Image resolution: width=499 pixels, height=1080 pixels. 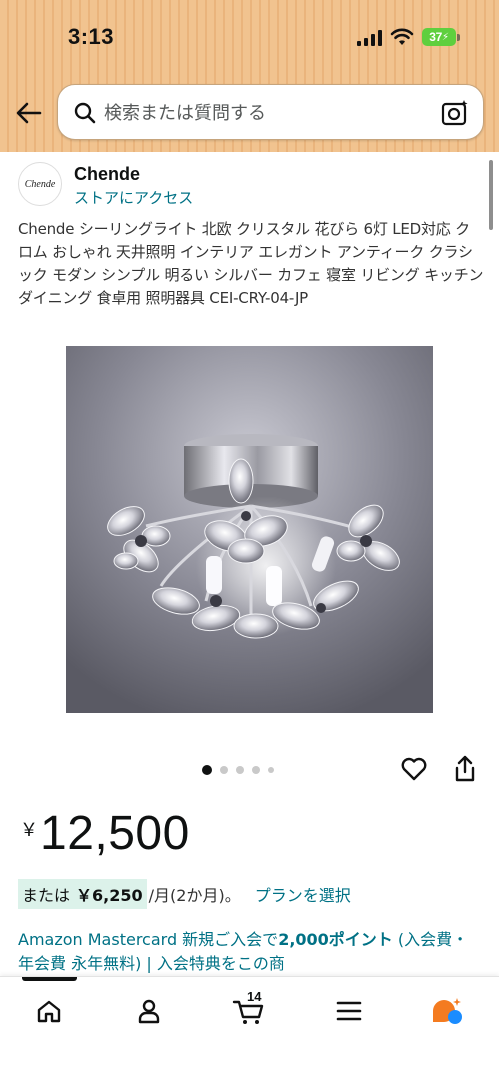 I want to click on store-logo: Chende, so click(x=40, y=184).